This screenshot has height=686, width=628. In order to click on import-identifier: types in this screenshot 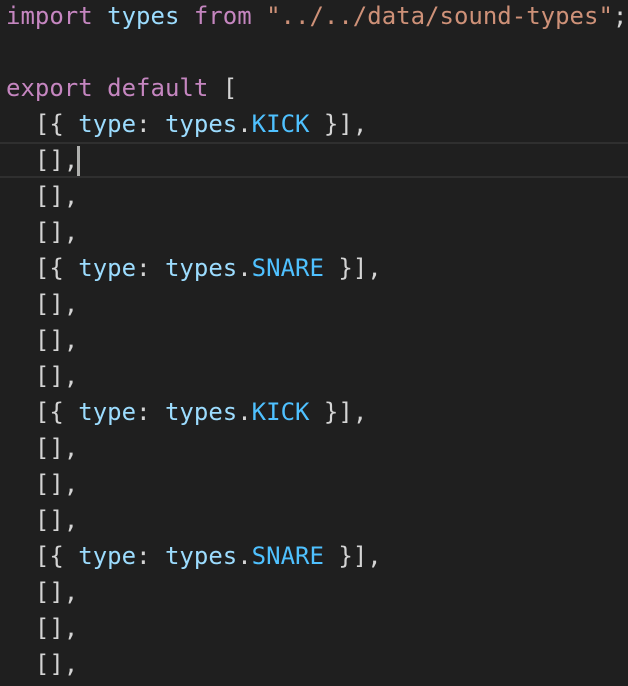, I will do `click(143, 16)`.